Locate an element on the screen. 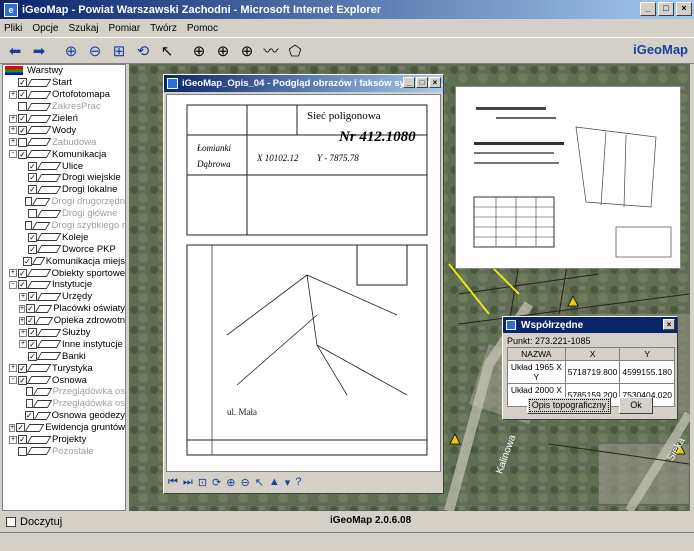 Image resolution: width=694 pixels, height=551 pixels. photo-maximize-button: □ is located at coordinates (422, 82).